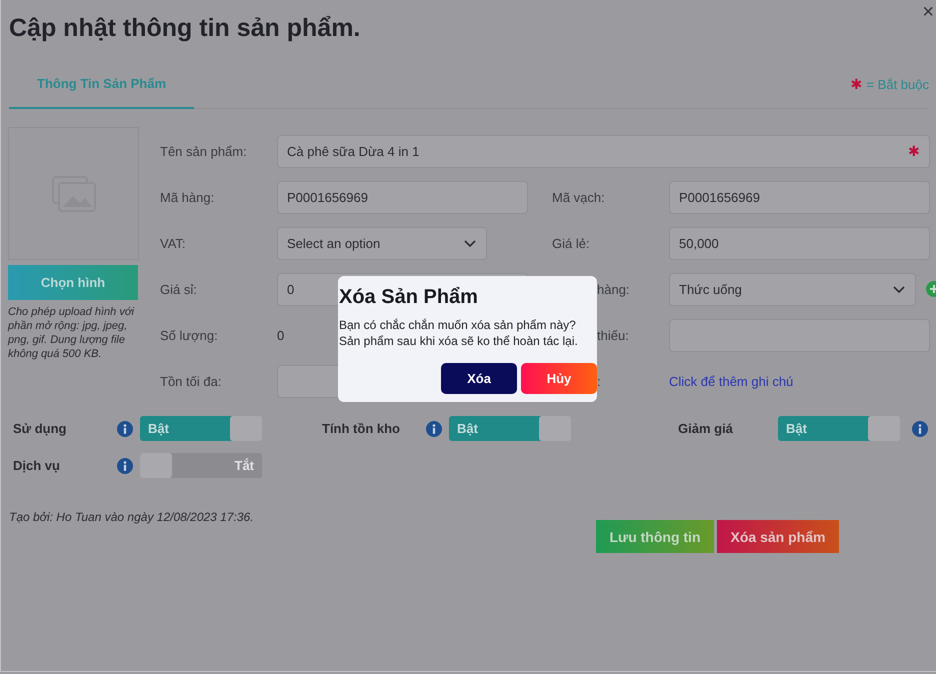 The image size is (936, 674). I want to click on add-note-link: Click để thêm ghi chú, so click(731, 381).